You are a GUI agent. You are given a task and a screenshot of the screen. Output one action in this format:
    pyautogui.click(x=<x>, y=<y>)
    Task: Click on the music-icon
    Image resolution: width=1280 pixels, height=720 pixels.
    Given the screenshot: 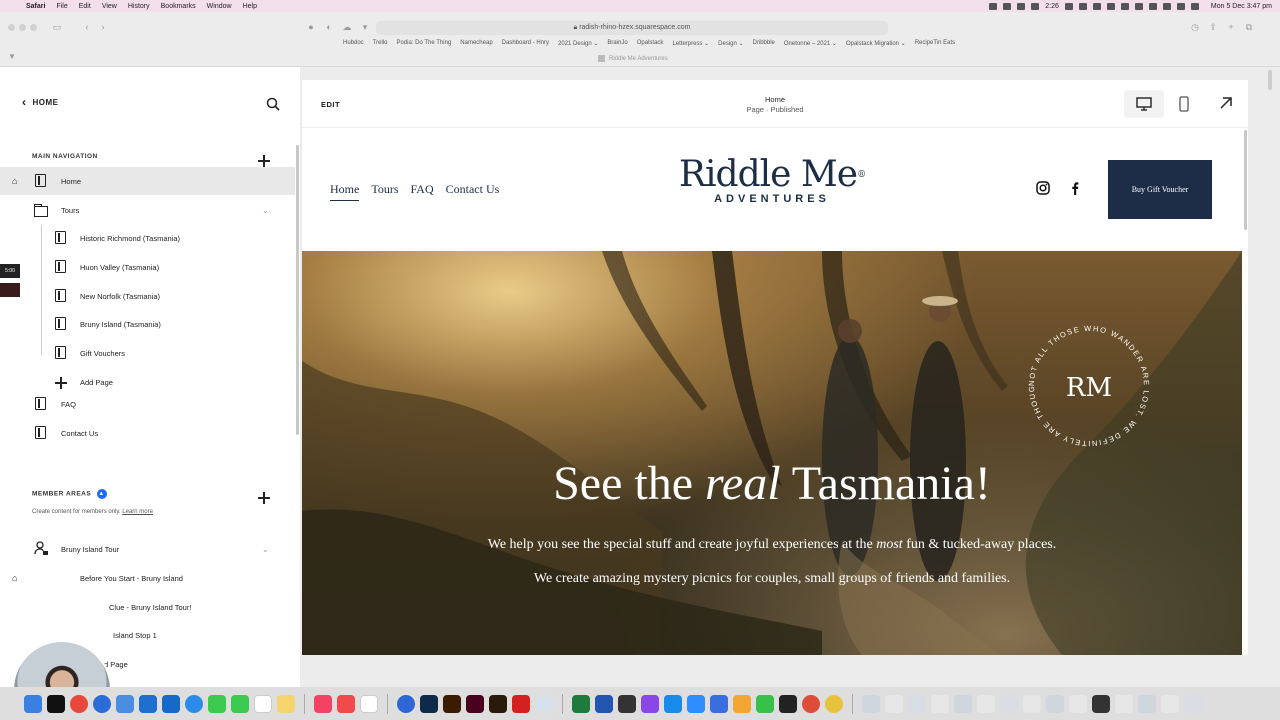 What is the action you would take?
    pyautogui.click(x=323, y=703)
    